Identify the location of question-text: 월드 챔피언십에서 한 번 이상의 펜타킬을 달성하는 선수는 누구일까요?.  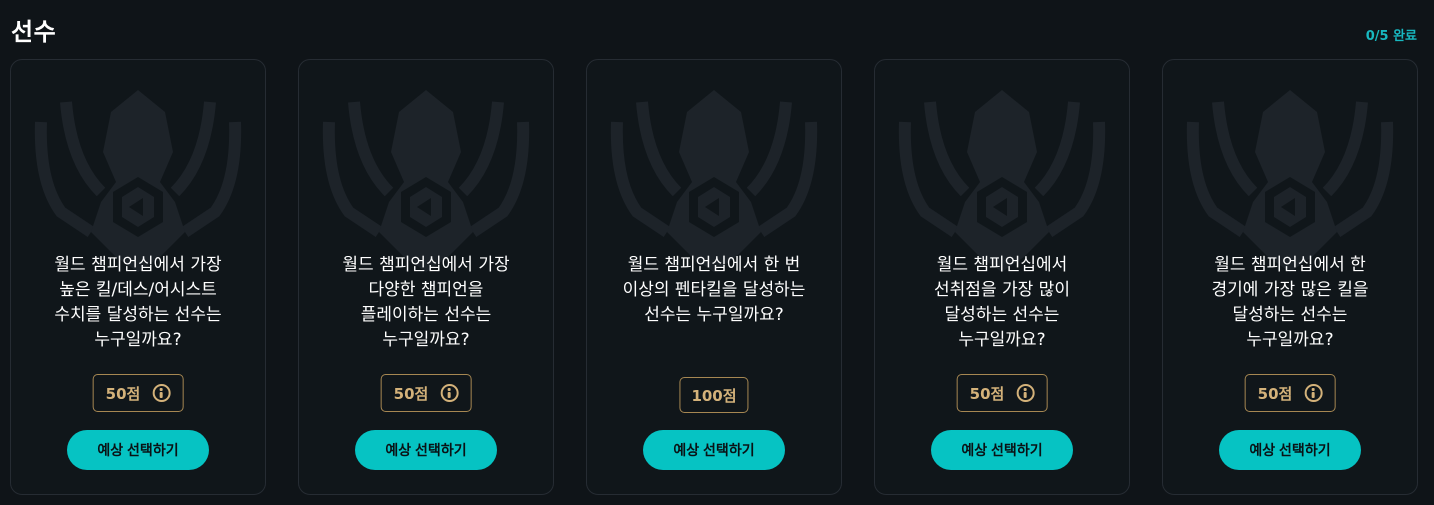
(714, 290).